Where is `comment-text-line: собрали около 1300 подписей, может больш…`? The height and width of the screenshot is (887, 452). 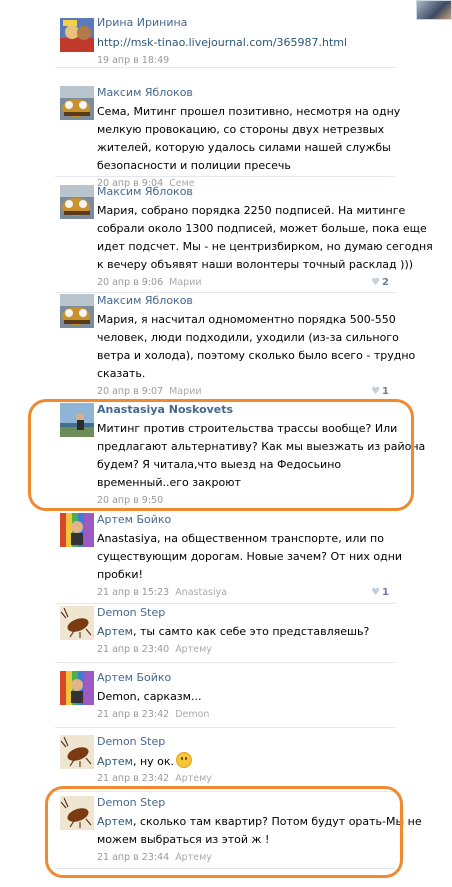
comment-text-line: собрали около 1300 подписей, может больш… is located at coordinates (262, 229).